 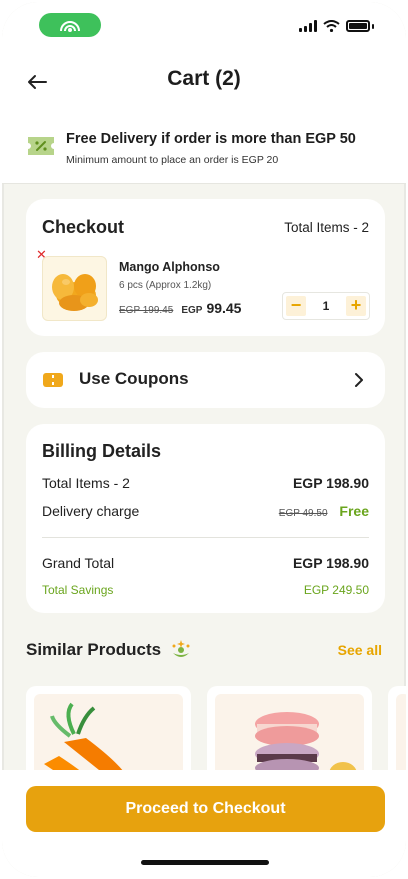 What do you see at coordinates (359, 380) in the screenshot?
I see `chevron-right-icon` at bounding box center [359, 380].